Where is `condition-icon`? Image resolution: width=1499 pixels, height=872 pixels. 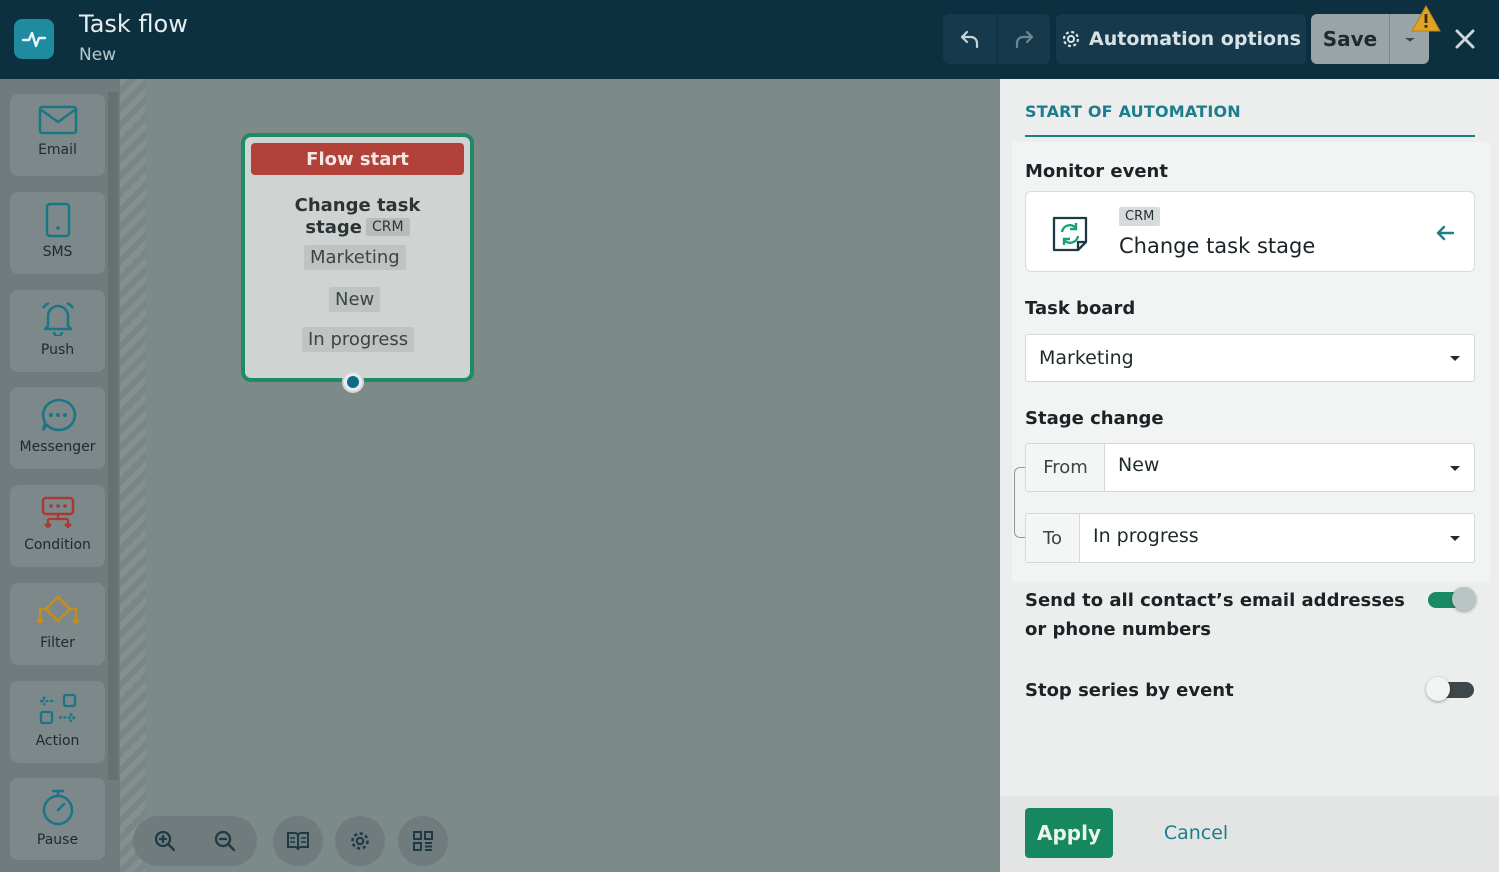
condition-icon is located at coordinates (57, 512).